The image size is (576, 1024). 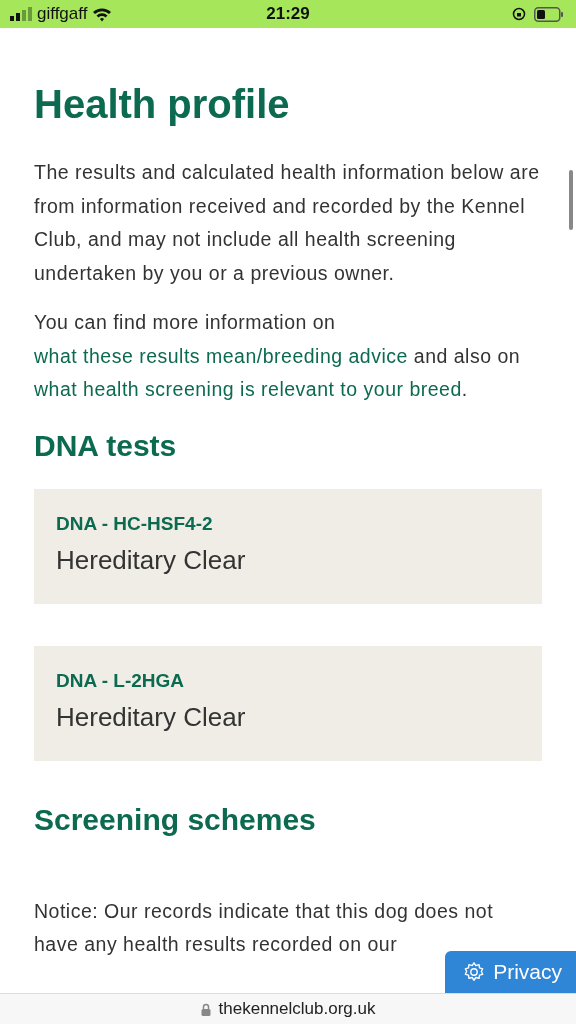 I want to click on privacy-button: Privacy, so click(x=510, y=972).